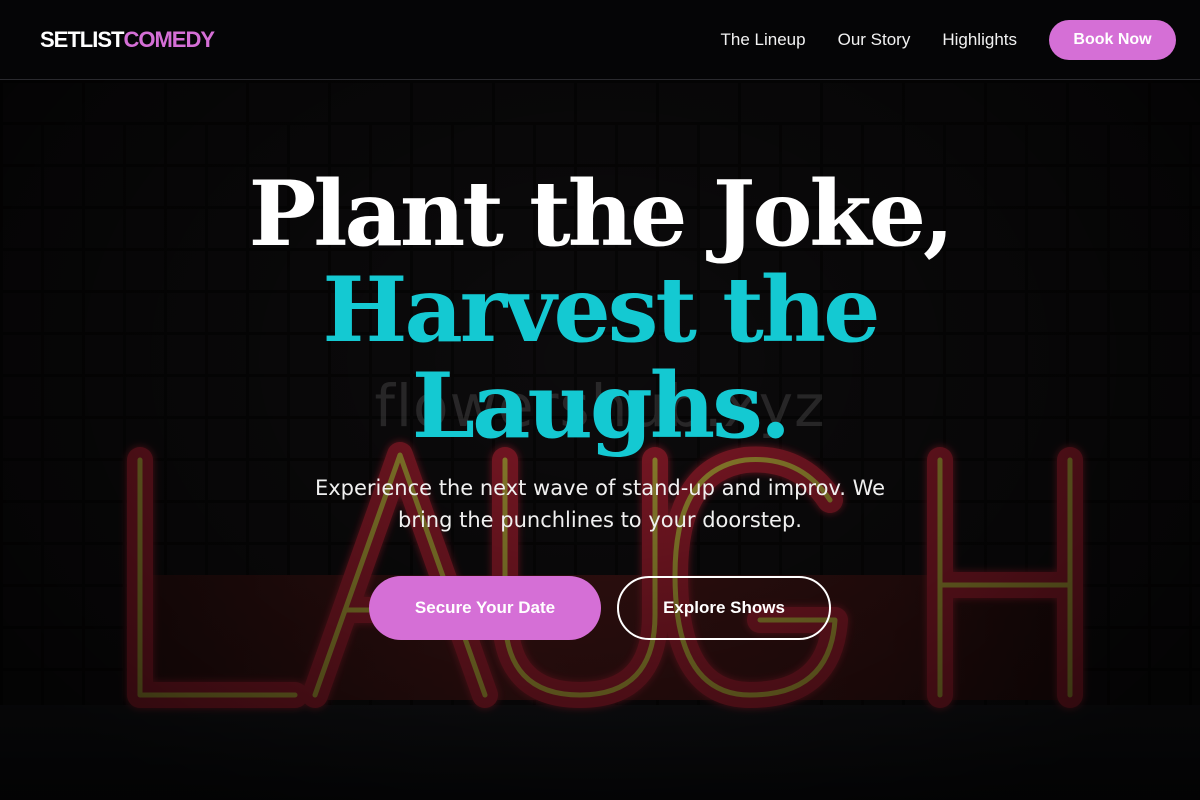  Describe the element at coordinates (763, 40) in the screenshot. I see `nav-link-lineup: The Lineup` at that location.